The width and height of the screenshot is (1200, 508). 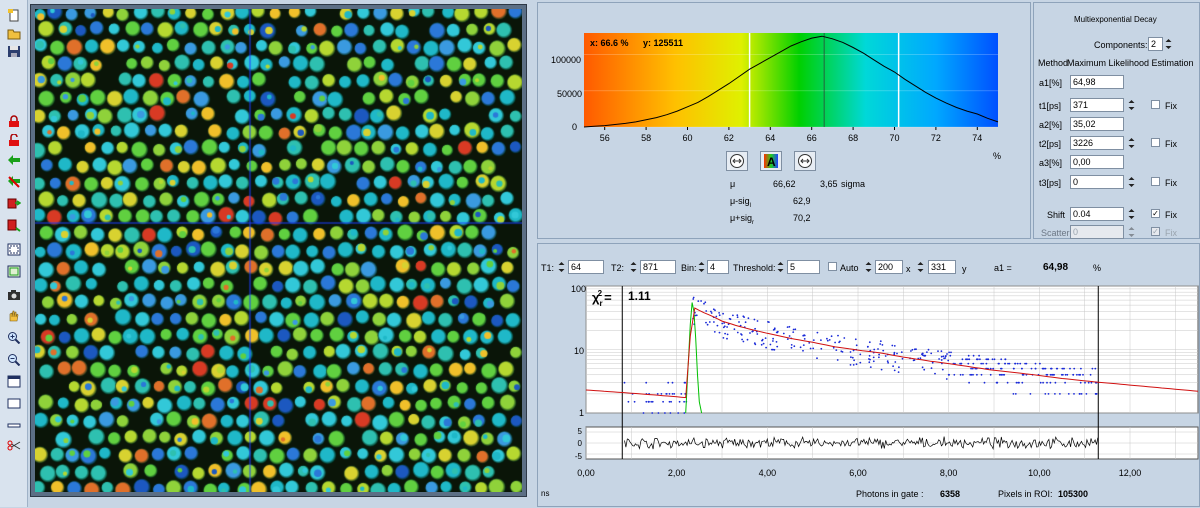 I want to click on t3-fix-checkbox, so click(x=1155, y=181).